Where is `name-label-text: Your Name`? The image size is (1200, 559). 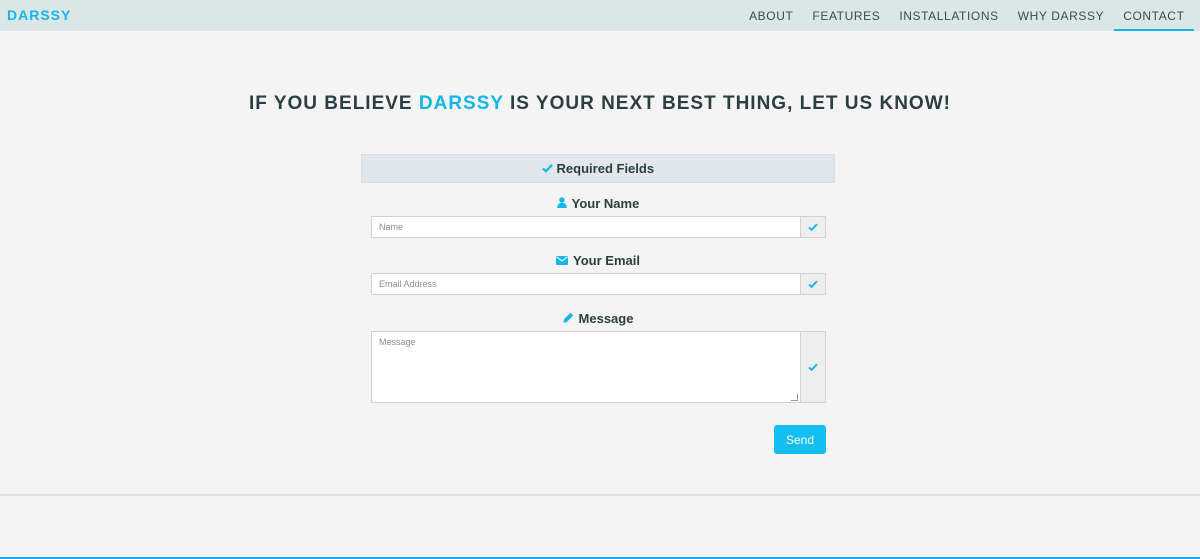
name-label-text: Your Name is located at coordinates (605, 203).